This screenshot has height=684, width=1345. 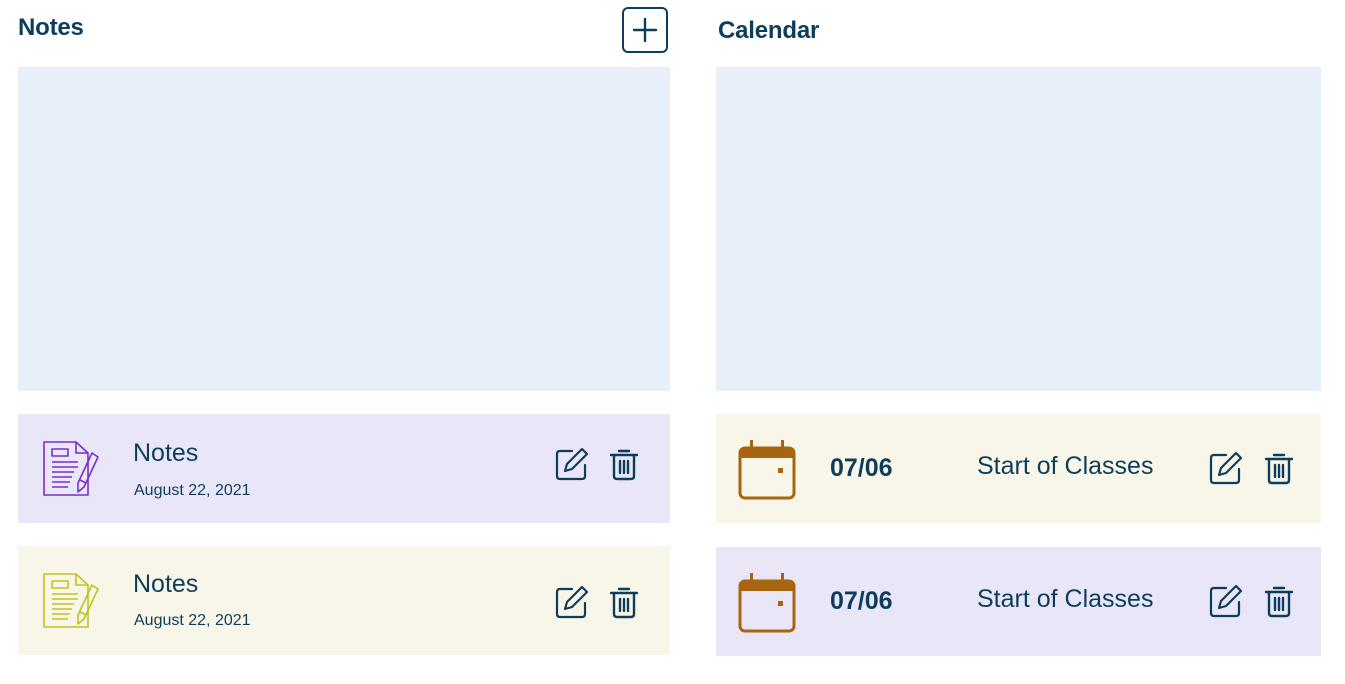 I want to click on notes-heading: Notes, so click(x=51, y=27).